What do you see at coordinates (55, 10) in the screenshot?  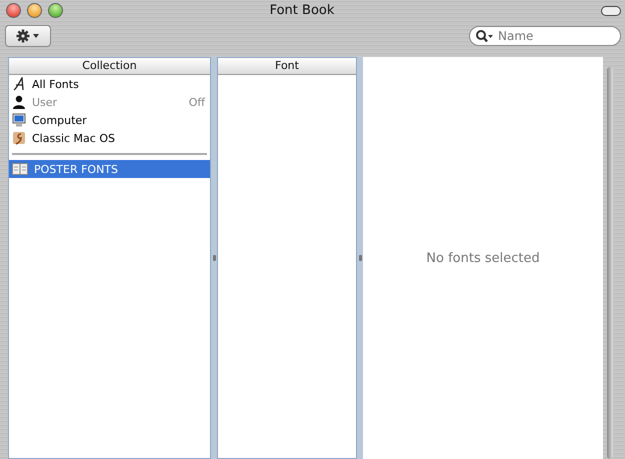 I see `zoom-icon` at bounding box center [55, 10].